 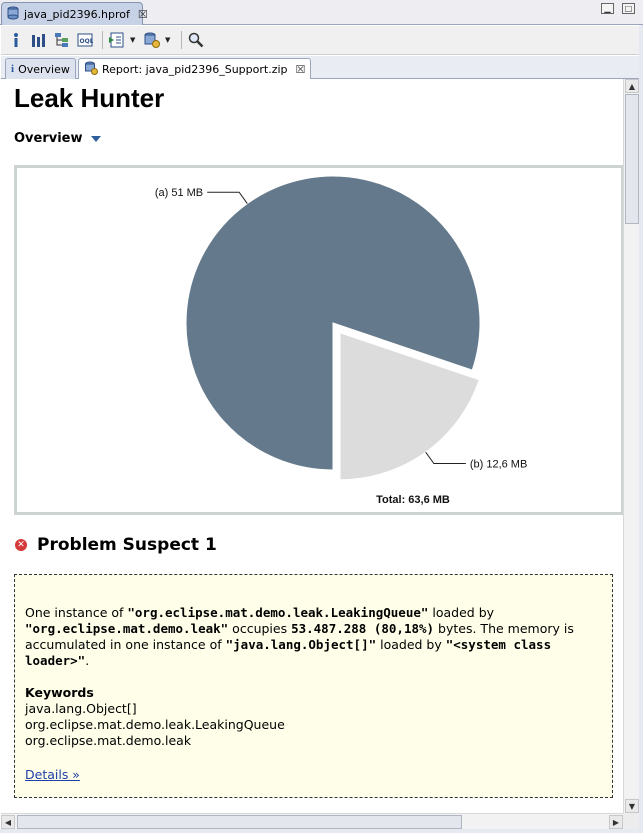 I want to click on suspect-loader: "org.eclipse.mat.demo.leak", so click(x=127, y=628).